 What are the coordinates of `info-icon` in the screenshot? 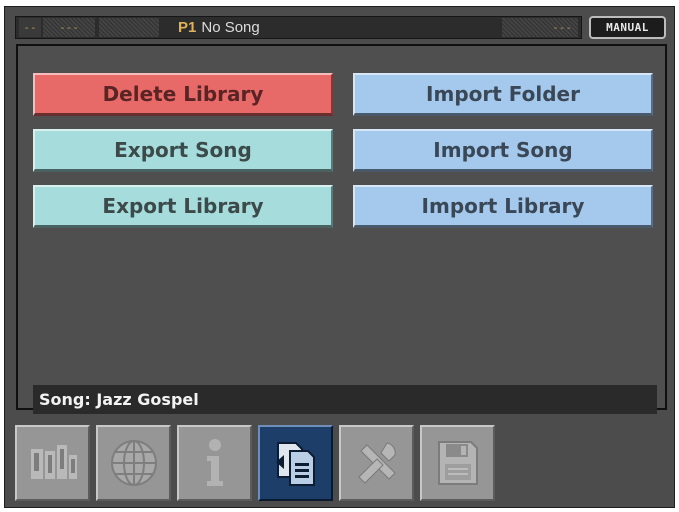 It's located at (214, 462).